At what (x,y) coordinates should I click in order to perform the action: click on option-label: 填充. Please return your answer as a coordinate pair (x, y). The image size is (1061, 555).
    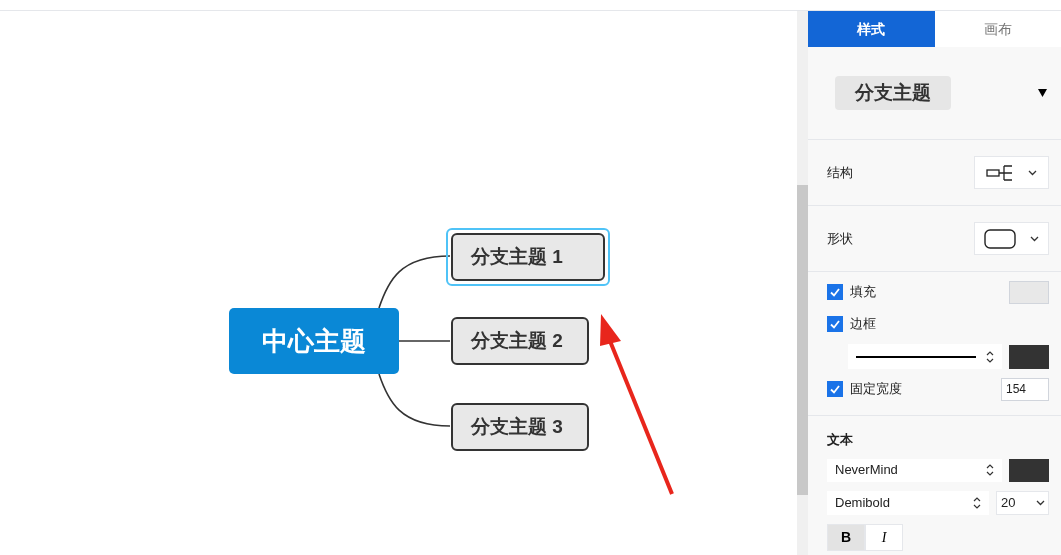
    Looking at the image, I should click on (863, 292).